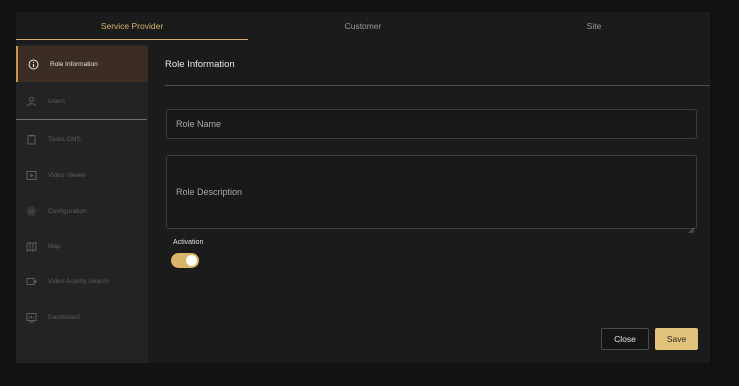 The width and height of the screenshot is (739, 386). What do you see at coordinates (81, 119) in the screenshot?
I see `sidebar-divider` at bounding box center [81, 119].